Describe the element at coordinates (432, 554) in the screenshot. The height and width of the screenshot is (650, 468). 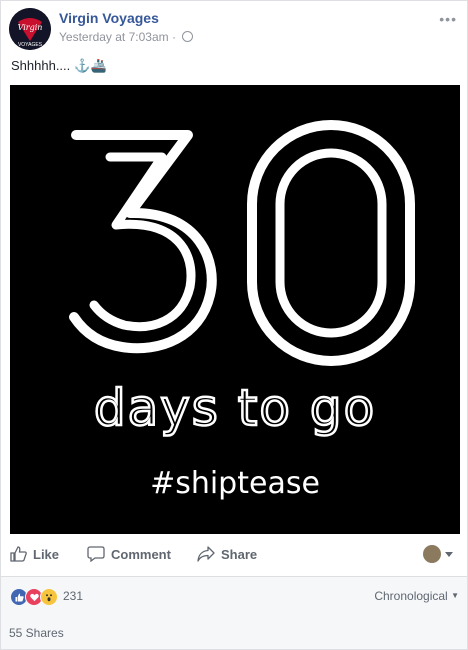
I see `viewer-avatar` at that location.